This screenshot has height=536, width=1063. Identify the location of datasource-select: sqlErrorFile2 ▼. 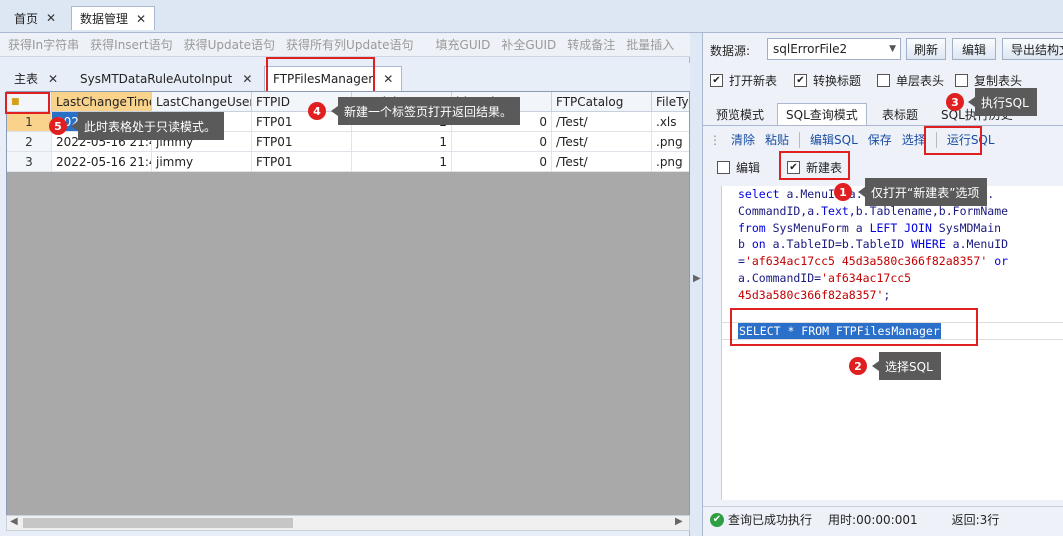
(834, 49).